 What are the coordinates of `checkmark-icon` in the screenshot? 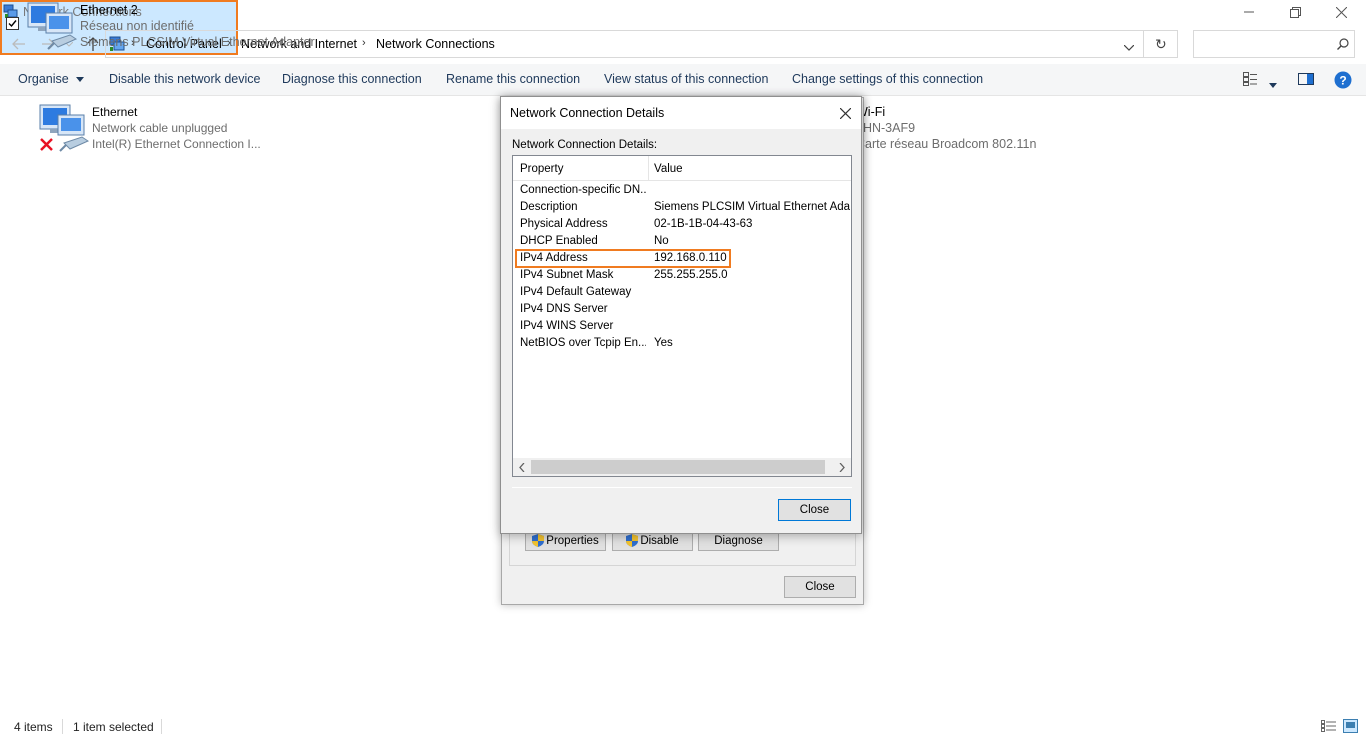 It's located at (12, 24).